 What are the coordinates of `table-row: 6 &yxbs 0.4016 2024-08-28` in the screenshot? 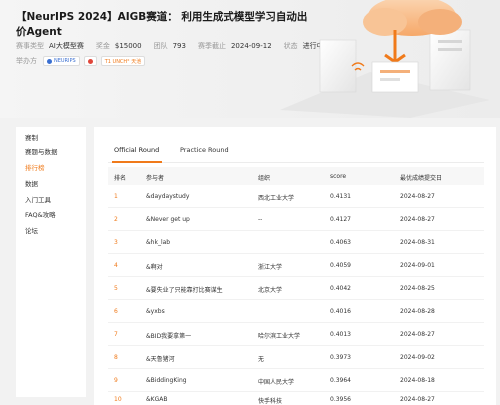 It's located at (296, 311).